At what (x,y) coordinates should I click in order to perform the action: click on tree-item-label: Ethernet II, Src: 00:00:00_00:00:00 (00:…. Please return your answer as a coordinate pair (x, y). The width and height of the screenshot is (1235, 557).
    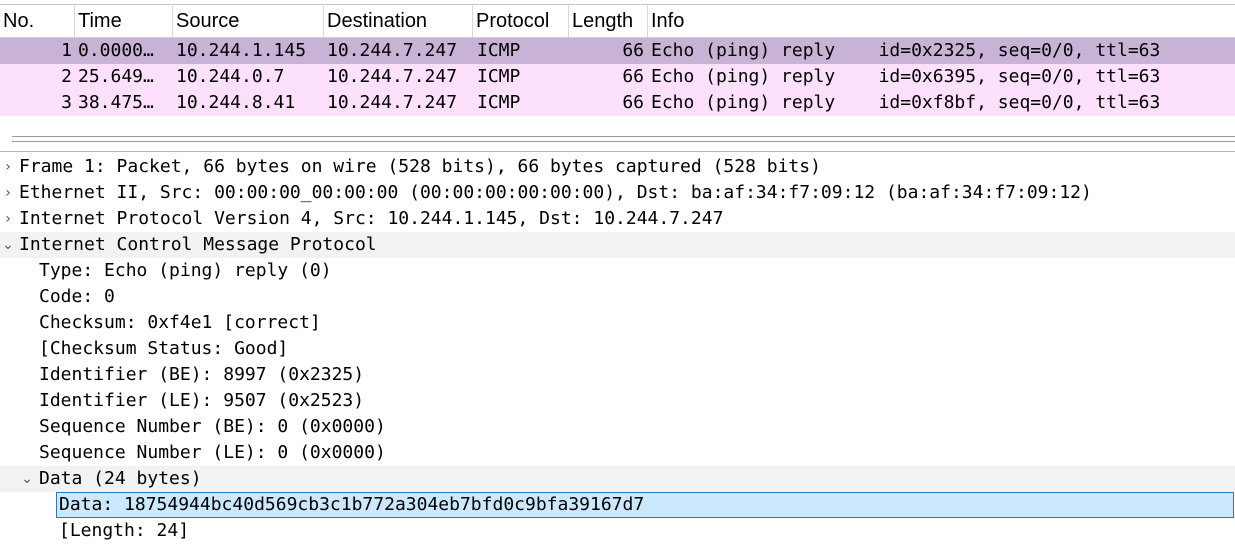
    Looking at the image, I should click on (555, 192).